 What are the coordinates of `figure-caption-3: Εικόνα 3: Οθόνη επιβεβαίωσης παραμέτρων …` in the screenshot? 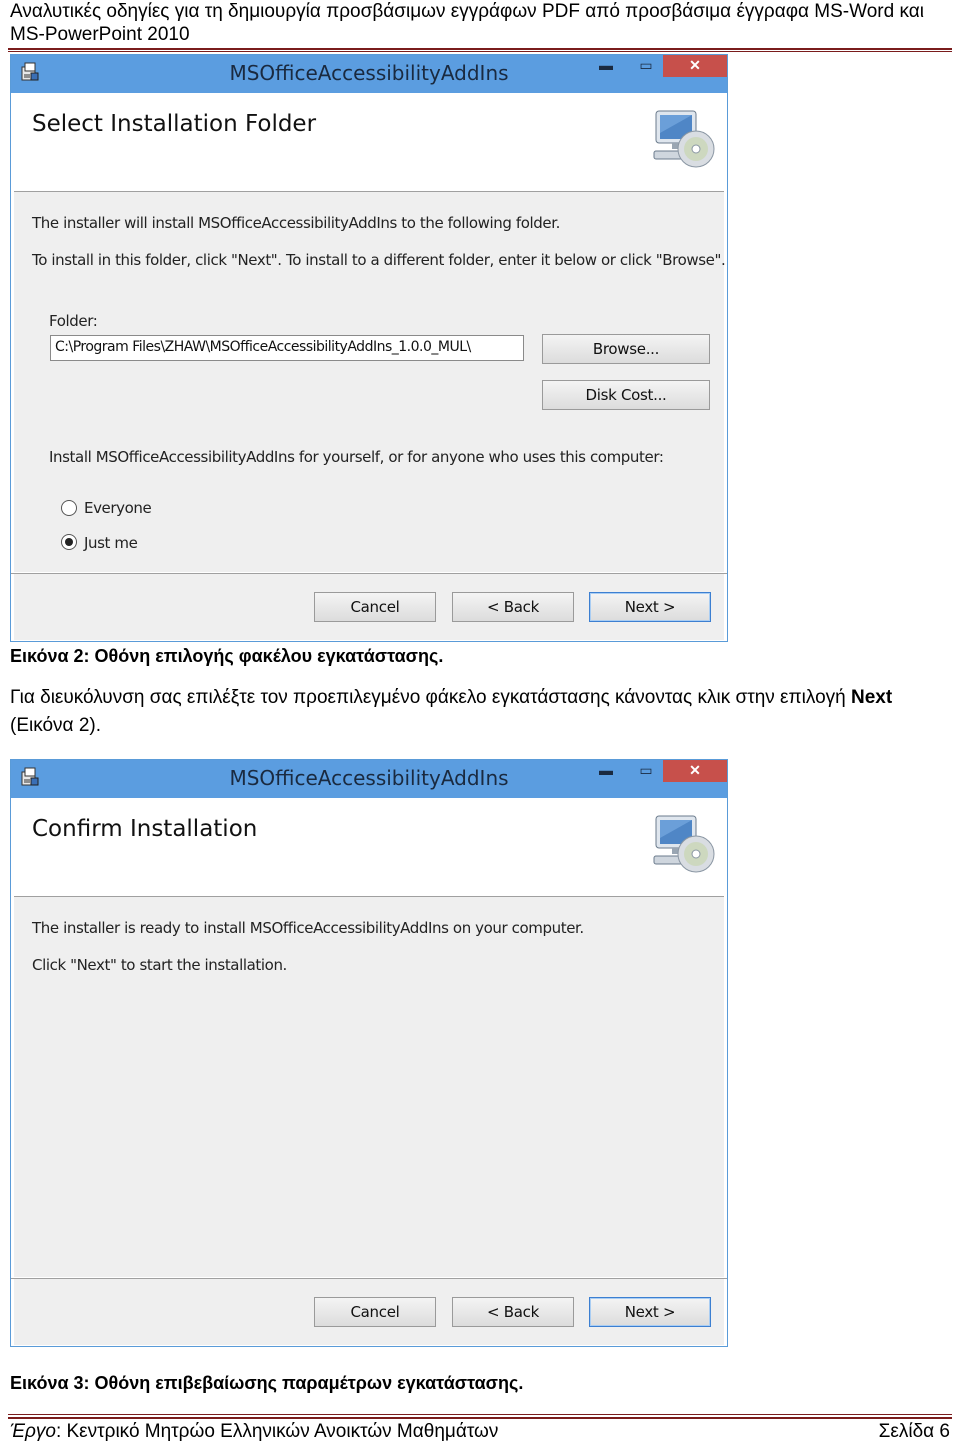 It's located at (267, 1383).